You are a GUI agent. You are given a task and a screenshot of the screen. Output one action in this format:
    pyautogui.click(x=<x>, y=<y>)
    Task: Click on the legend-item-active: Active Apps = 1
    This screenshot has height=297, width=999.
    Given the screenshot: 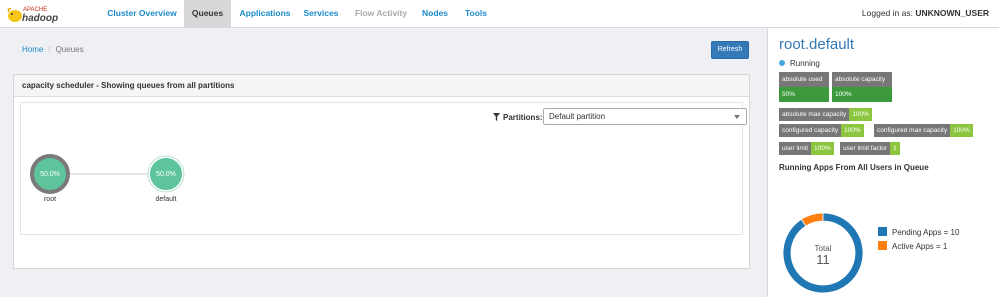 What is the action you would take?
    pyautogui.click(x=918, y=248)
    